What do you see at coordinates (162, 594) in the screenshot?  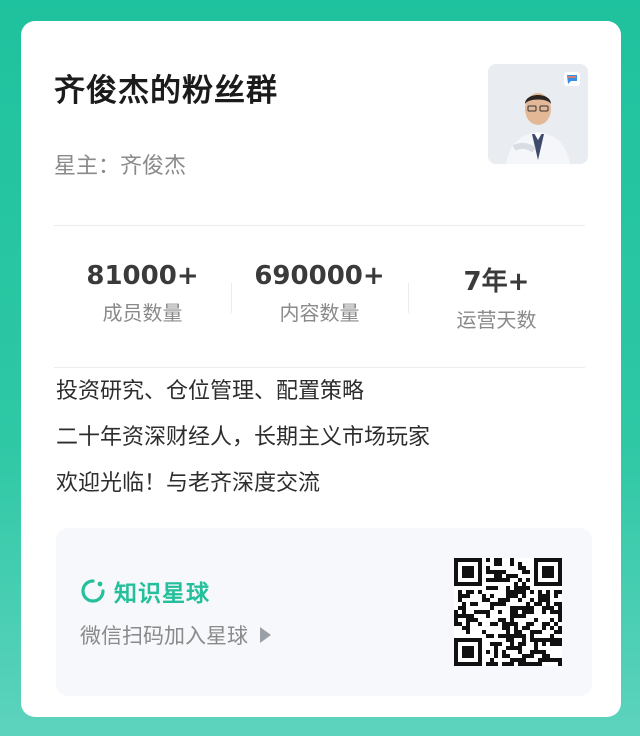 I see `brand-name: 知识星球` at bounding box center [162, 594].